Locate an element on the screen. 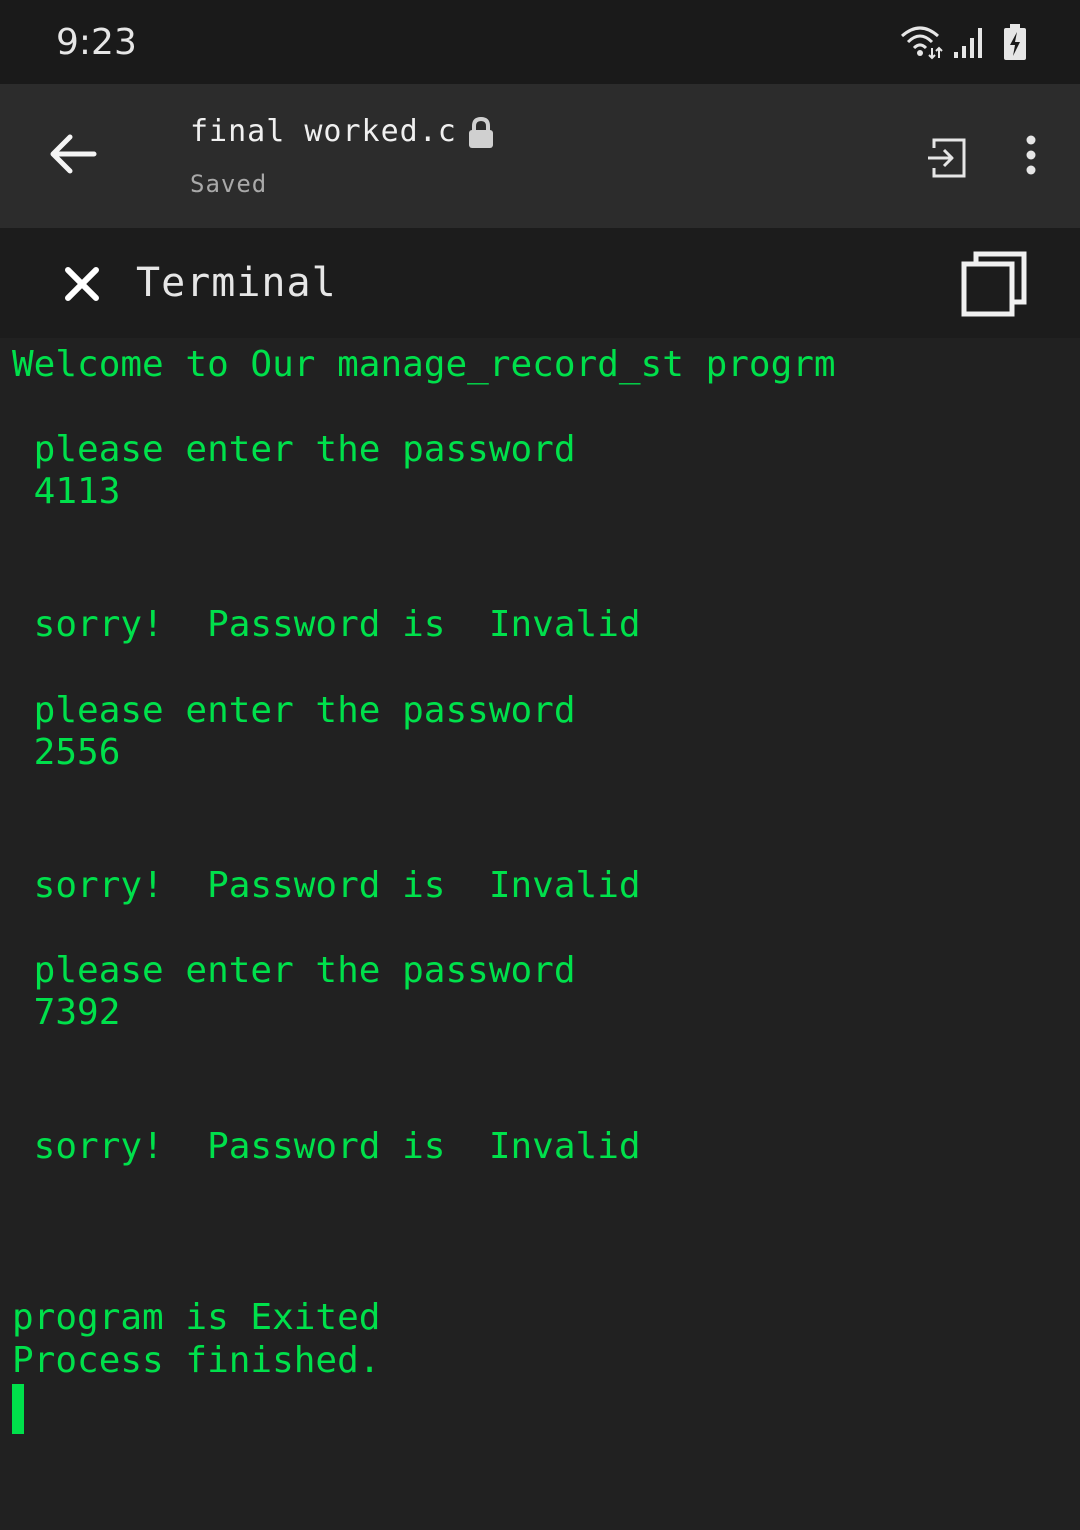 This screenshot has width=1080, height=1530. panel-title: Terminal is located at coordinates (236, 283).